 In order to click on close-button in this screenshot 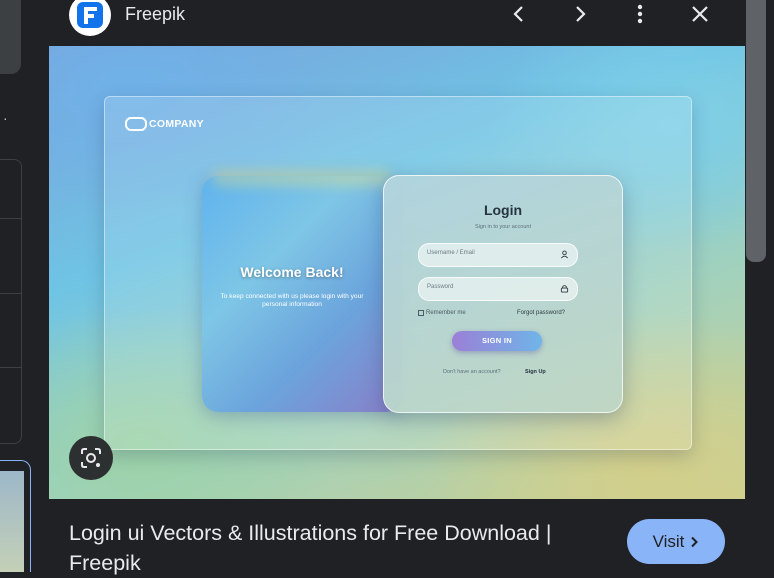, I will do `click(700, 14)`.